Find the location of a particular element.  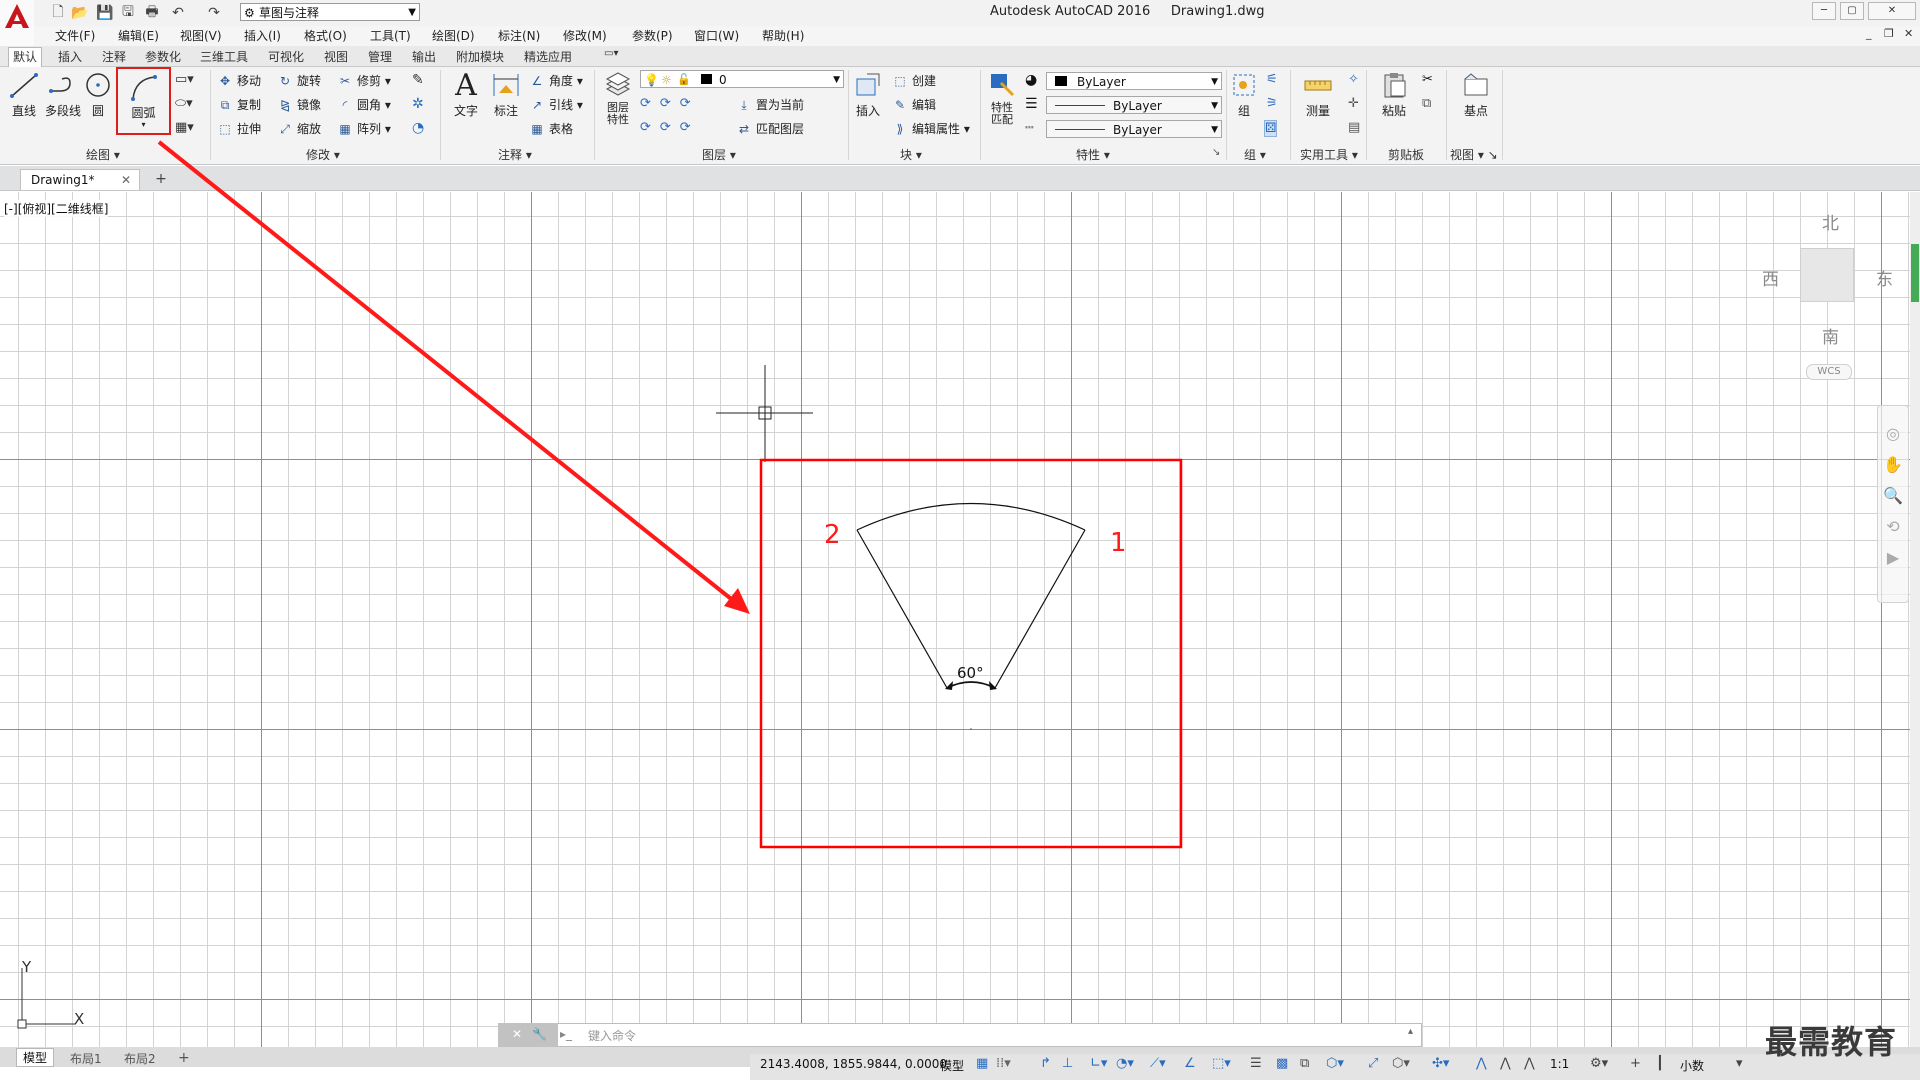

viewcube-south: 南 is located at coordinates (1830, 335).